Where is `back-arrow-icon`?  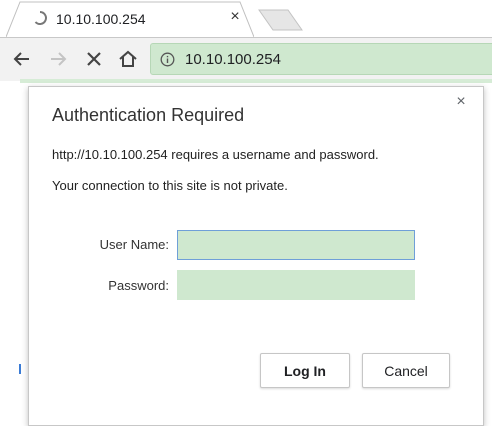 back-arrow-icon is located at coordinates (22, 59).